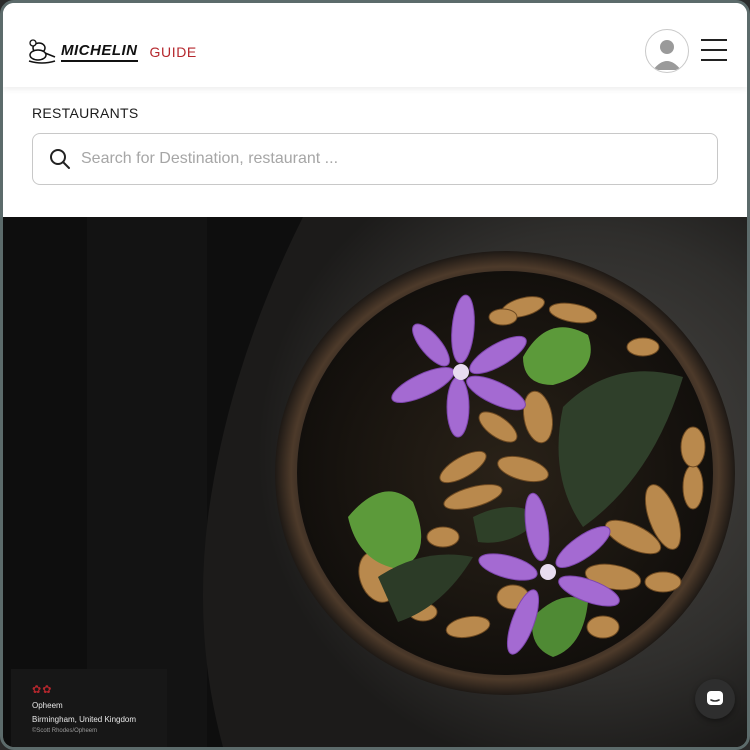 This screenshot has width=750, height=750. I want to click on hamburger-icon, so click(714, 40).